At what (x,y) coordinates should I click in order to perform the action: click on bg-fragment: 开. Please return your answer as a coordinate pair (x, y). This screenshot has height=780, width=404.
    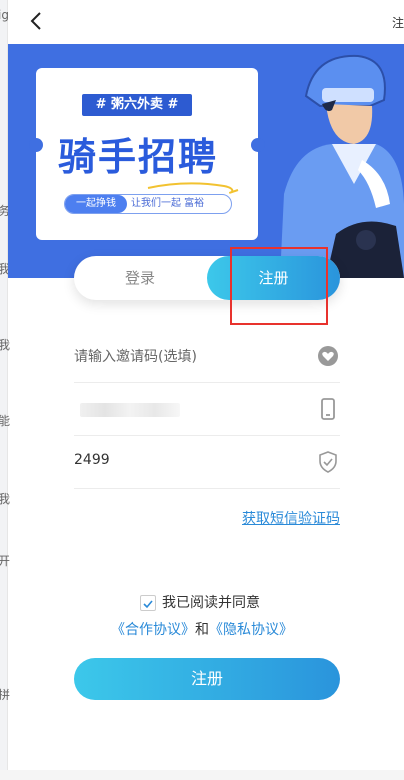
    Looking at the image, I should click on (5, 561).